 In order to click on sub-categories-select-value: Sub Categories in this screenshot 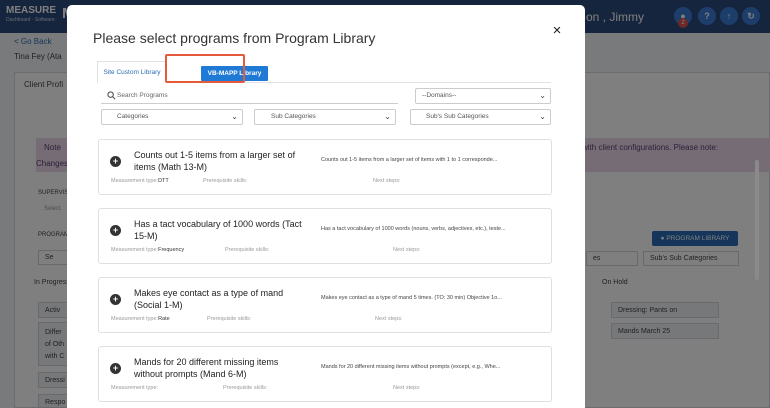, I will do `click(293, 116)`.